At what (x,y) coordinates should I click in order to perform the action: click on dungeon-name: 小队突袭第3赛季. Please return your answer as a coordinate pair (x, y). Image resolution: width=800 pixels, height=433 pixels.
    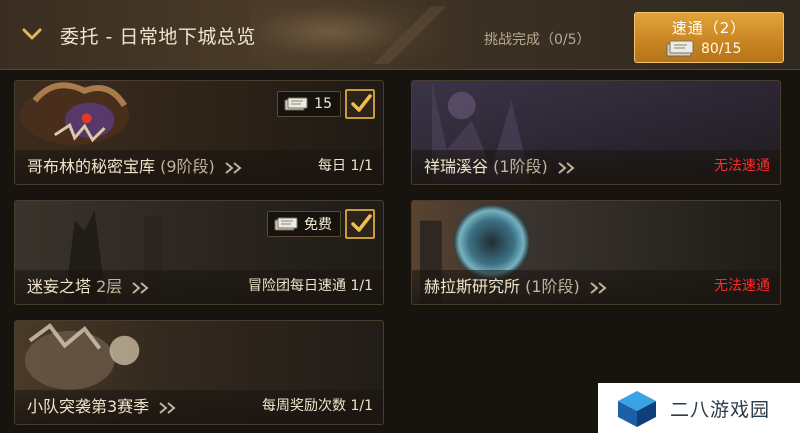
    Looking at the image, I should click on (103, 405).